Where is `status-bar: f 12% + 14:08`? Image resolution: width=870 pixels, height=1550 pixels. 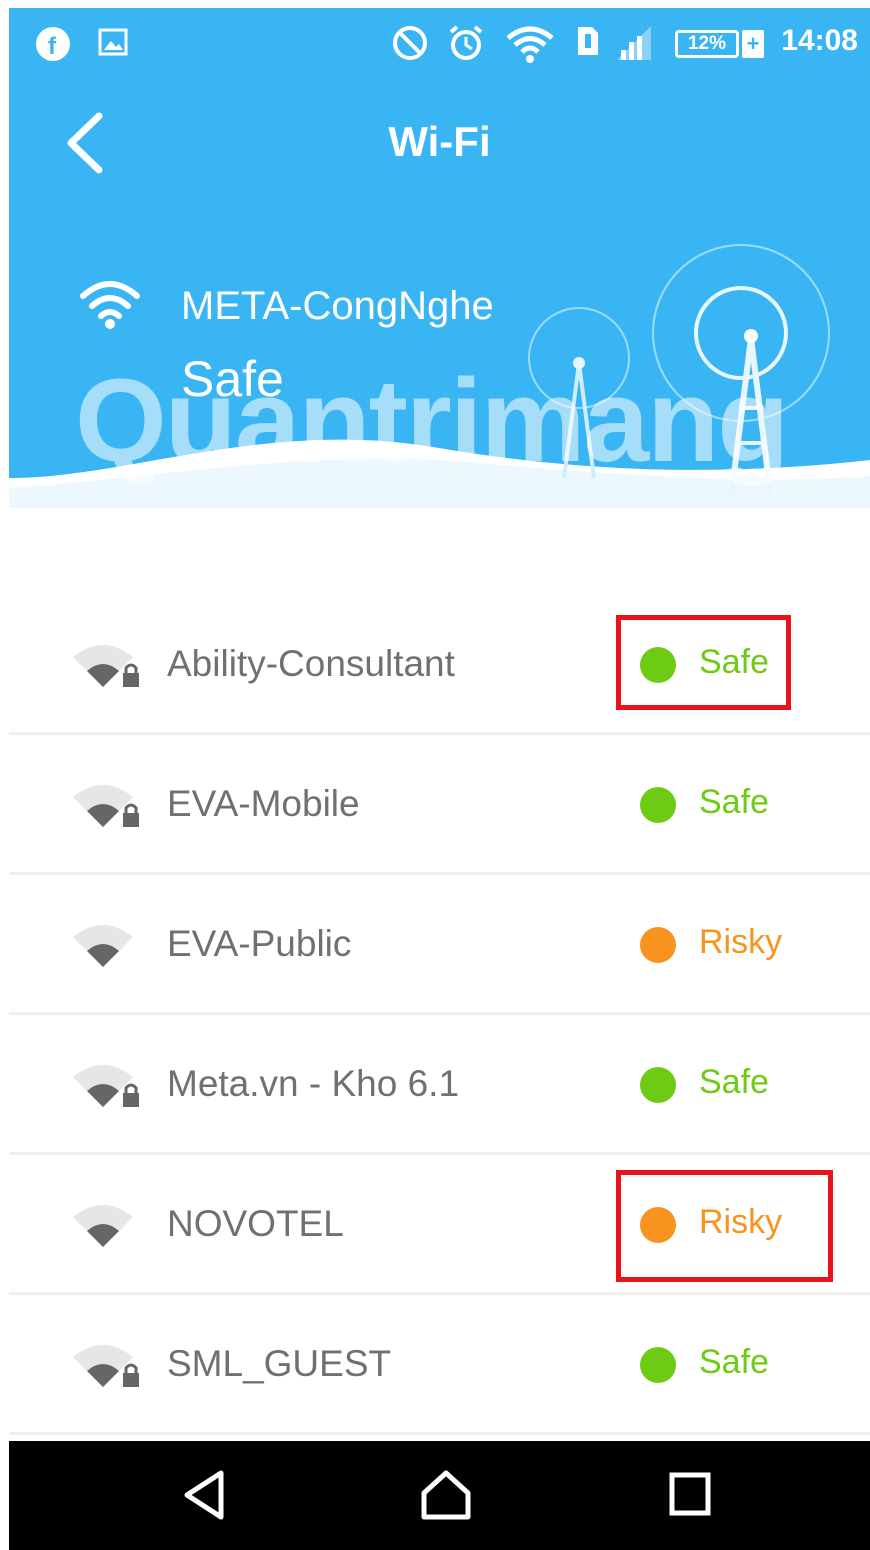 status-bar: f 12% + 14:08 is located at coordinates (439, 40).